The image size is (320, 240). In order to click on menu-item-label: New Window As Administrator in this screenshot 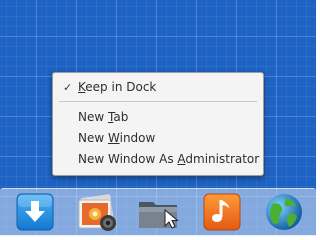, I will do `click(168, 159)`.